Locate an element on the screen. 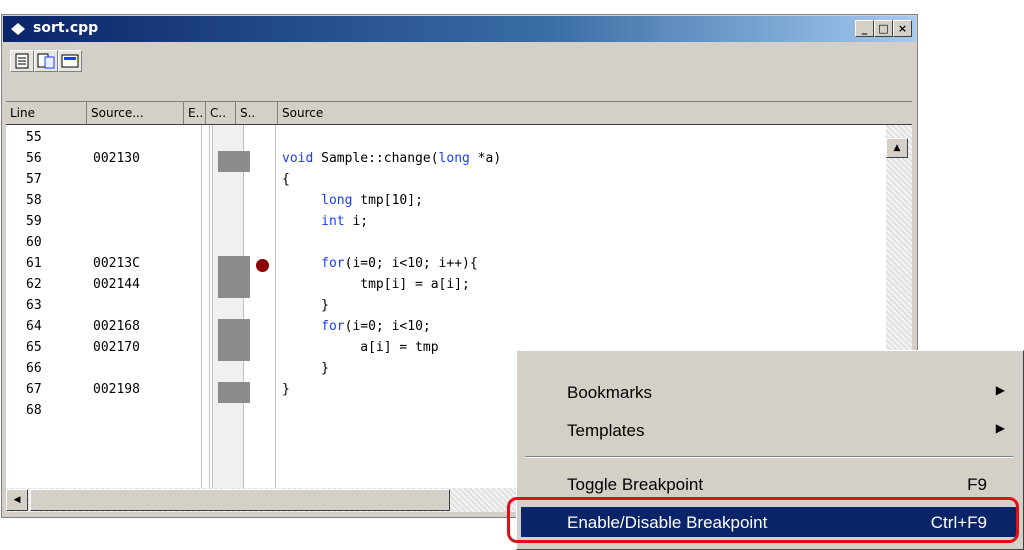 The width and height of the screenshot is (1024, 550). source-code: long tmp[10]; is located at coordinates (352, 200).